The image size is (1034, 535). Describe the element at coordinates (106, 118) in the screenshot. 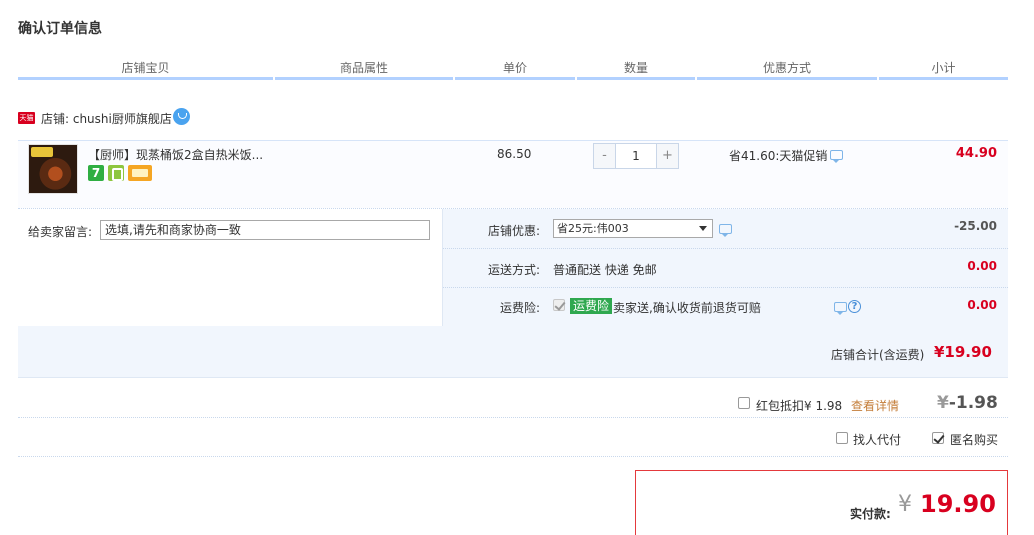

I see `shop-name-link: 店铺: chushi厨师旗舰店` at that location.